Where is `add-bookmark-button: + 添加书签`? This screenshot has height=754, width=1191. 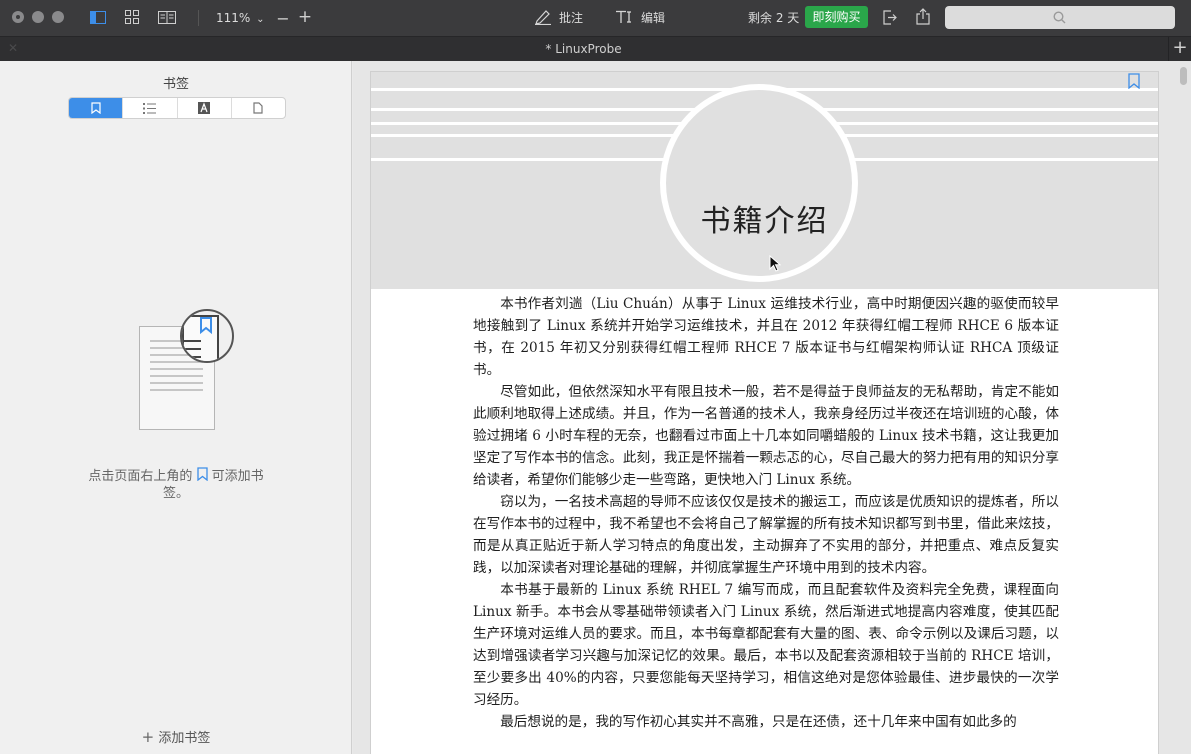
add-bookmark-button: + 添加书签 is located at coordinates (176, 736).